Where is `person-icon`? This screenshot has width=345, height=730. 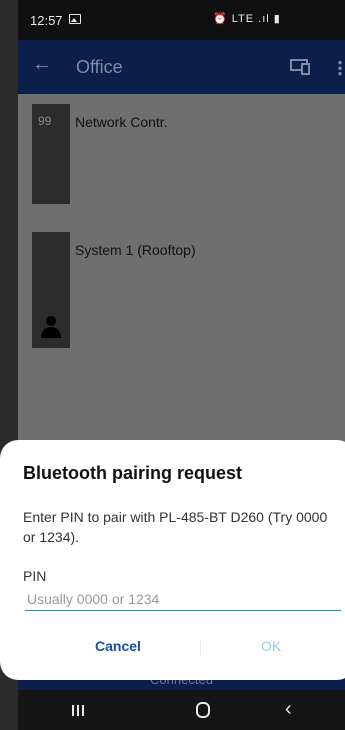
person-icon is located at coordinates (51, 327).